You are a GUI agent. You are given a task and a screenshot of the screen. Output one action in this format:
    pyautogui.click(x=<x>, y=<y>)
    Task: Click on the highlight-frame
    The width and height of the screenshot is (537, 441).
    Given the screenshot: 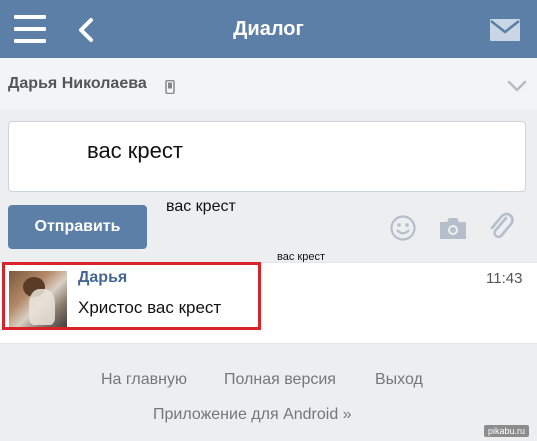 What is the action you would take?
    pyautogui.click(x=131, y=296)
    